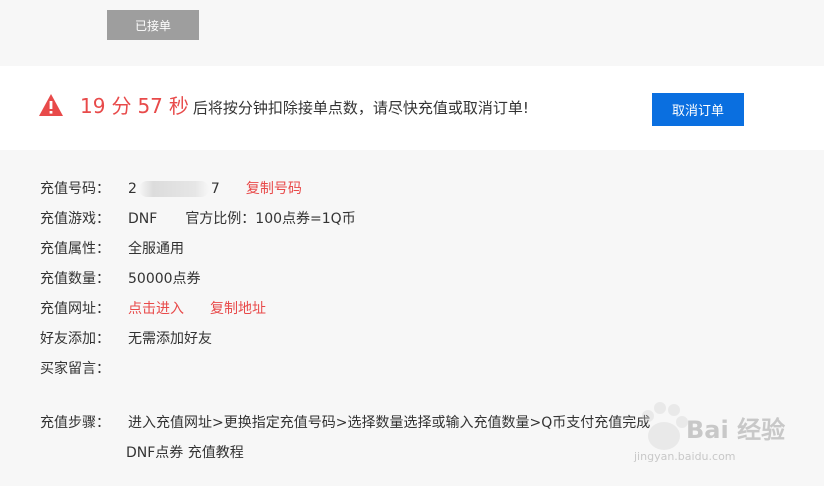 This screenshot has height=486, width=824. I want to click on number-value: 27, so click(174, 189).